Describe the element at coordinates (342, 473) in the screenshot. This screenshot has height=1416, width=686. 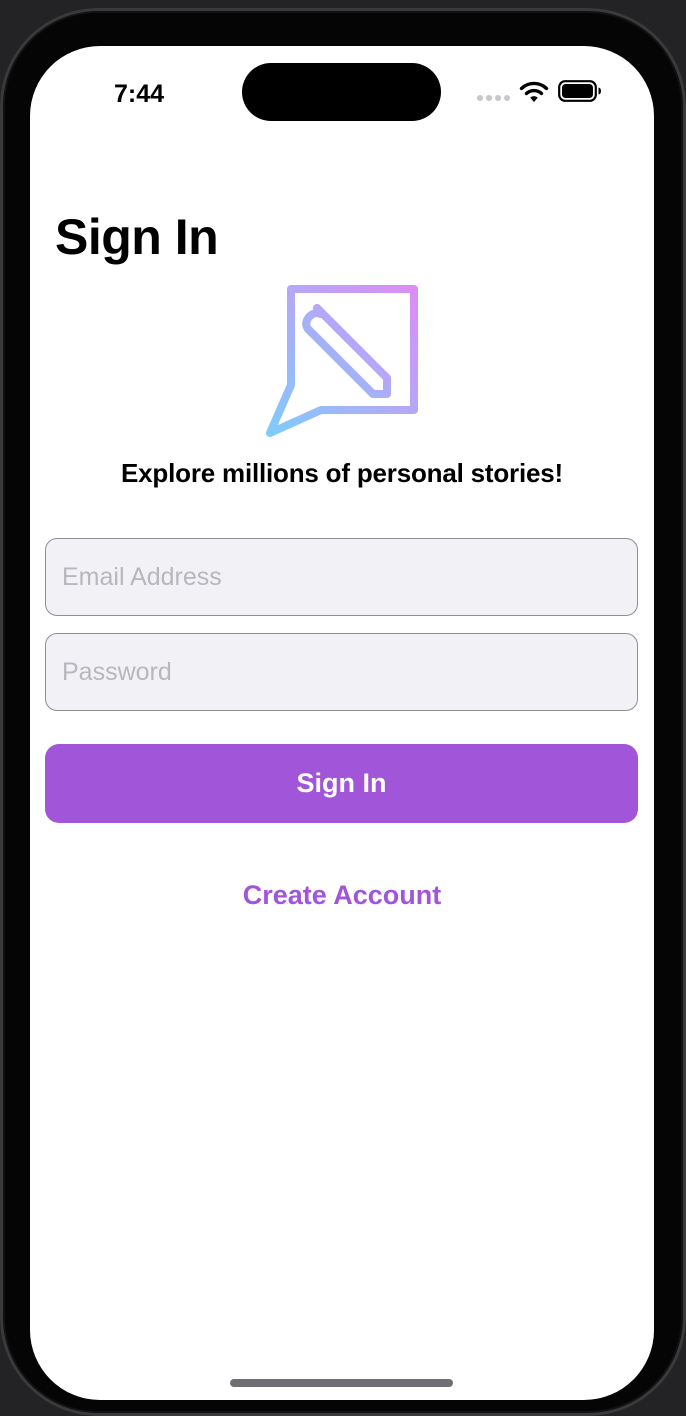
I see `tagline: Explore millions of personal stories!` at that location.